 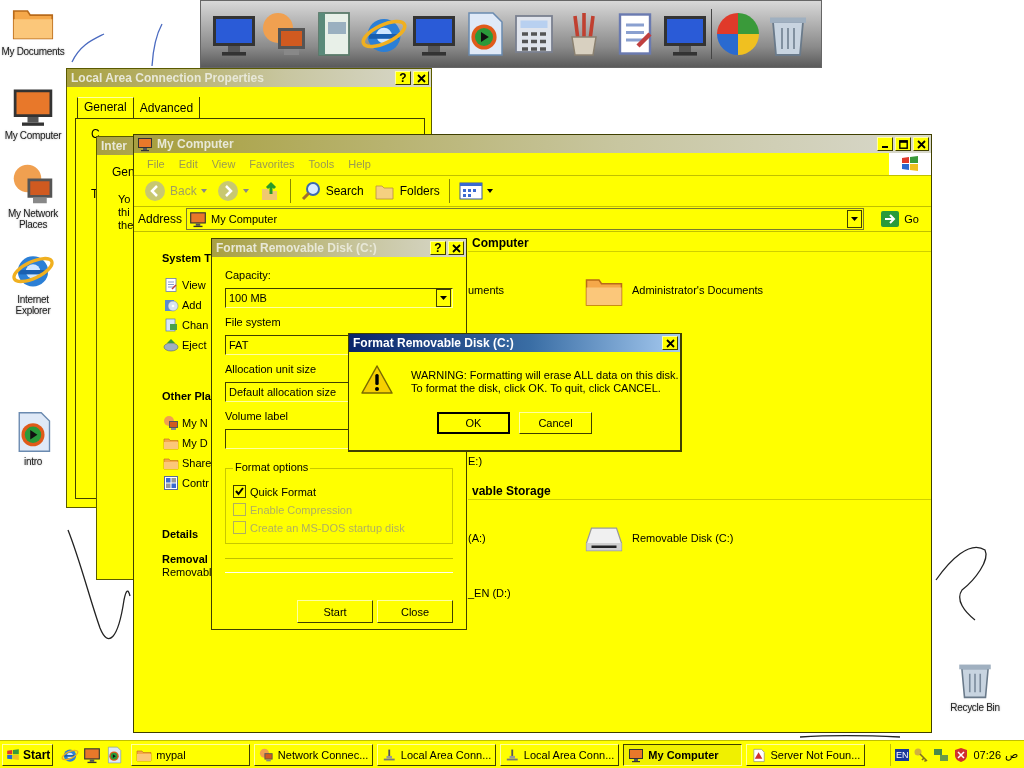 What do you see at coordinates (910, 164) in the screenshot?
I see `windows-flag-icon` at bounding box center [910, 164].